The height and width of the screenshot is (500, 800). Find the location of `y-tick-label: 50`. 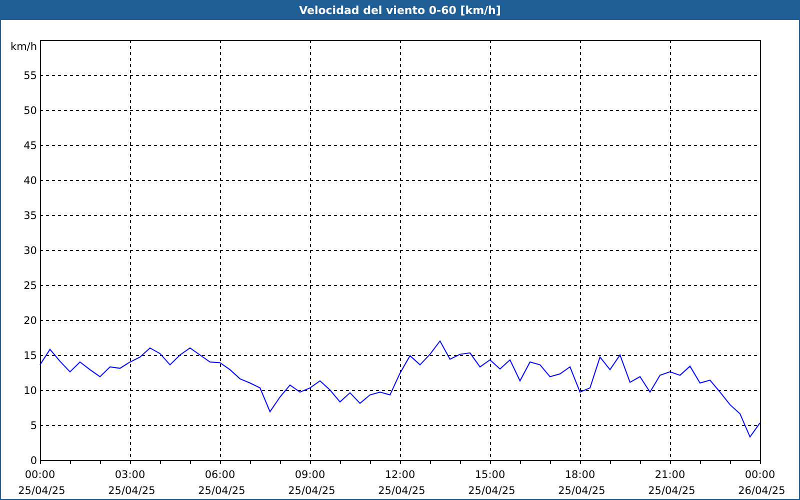

y-tick-label: 50 is located at coordinates (30, 111).